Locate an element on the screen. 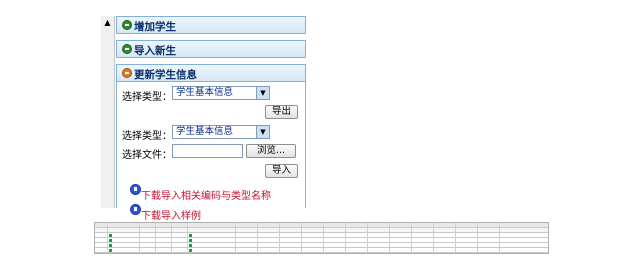 This screenshot has height=256, width=640. collapse-circle-icon is located at coordinates (127, 73).